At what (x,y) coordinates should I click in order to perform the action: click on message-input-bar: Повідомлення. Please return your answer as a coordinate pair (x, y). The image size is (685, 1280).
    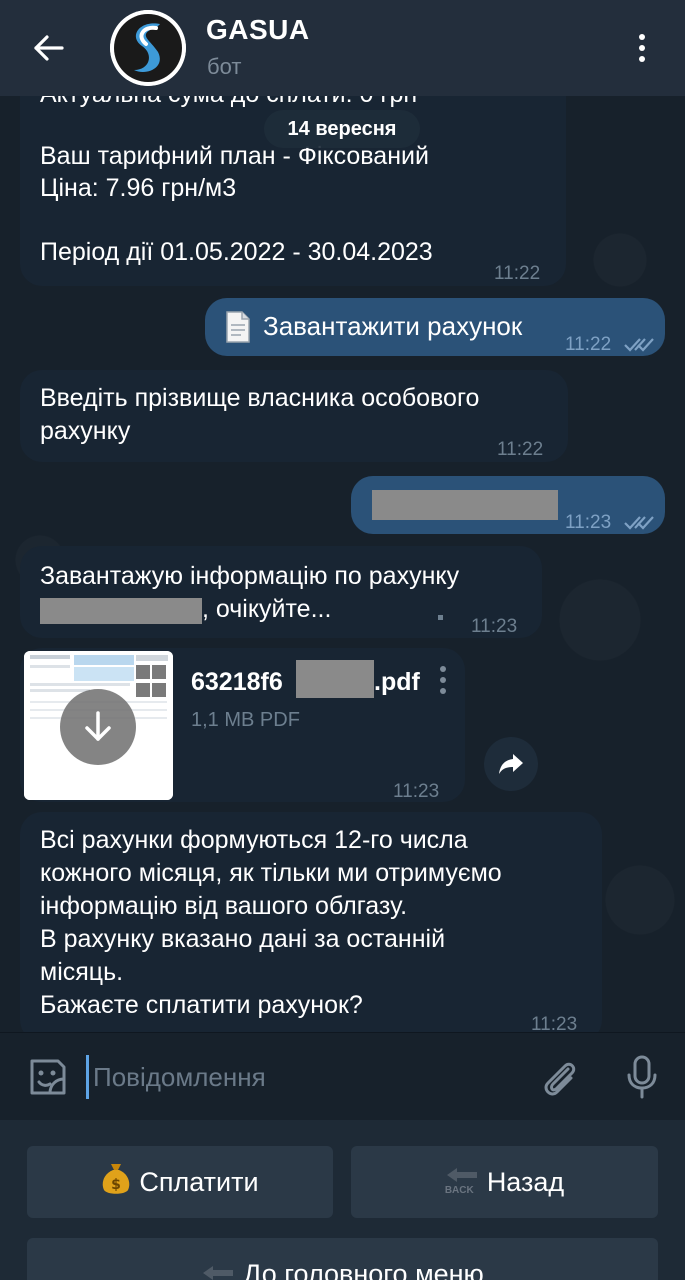
    Looking at the image, I should click on (342, 1076).